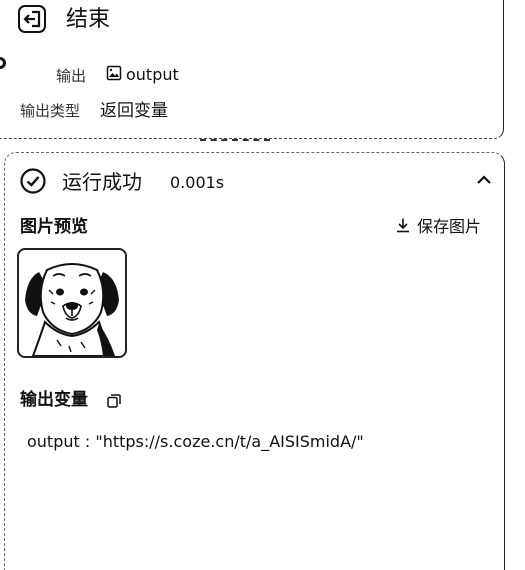  I want to click on run-status: 运行成功, so click(102, 182).